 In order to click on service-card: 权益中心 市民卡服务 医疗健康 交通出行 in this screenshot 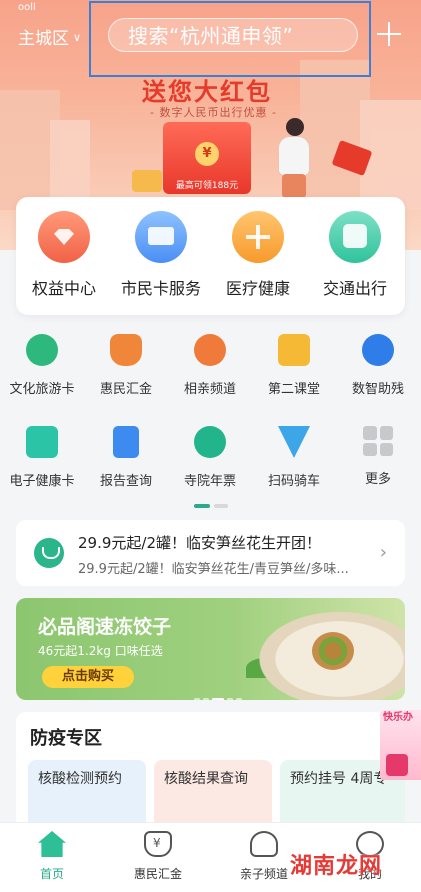, I will do `click(210, 256)`.